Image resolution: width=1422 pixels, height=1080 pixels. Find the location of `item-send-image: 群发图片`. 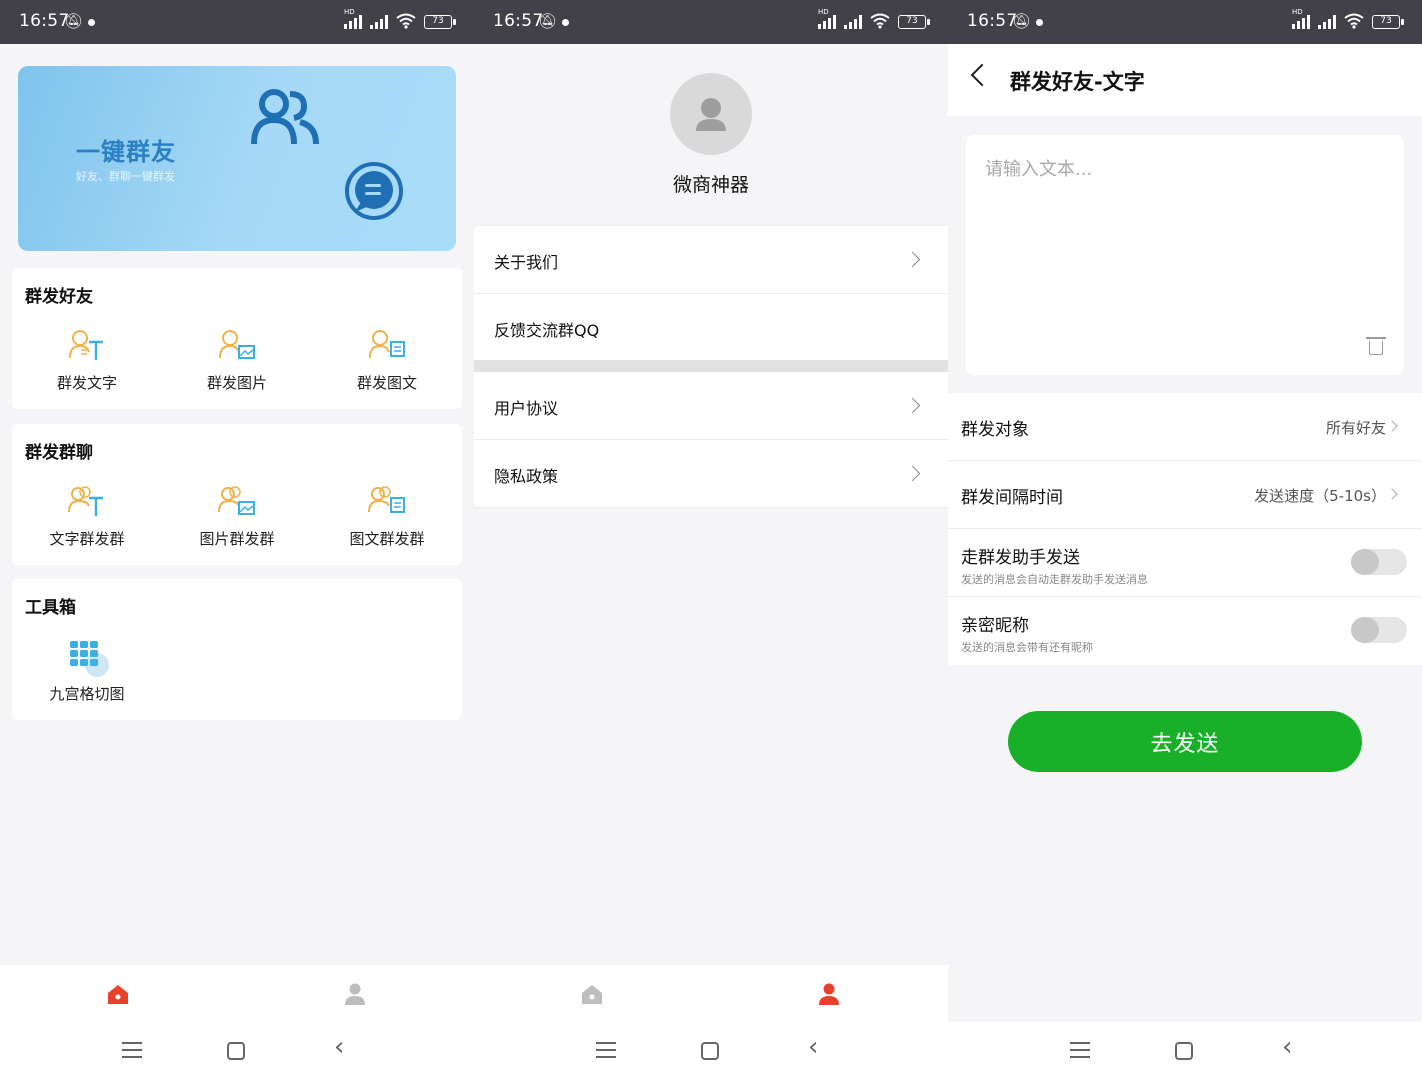

item-send-image: 群发图片 is located at coordinates (237, 360).